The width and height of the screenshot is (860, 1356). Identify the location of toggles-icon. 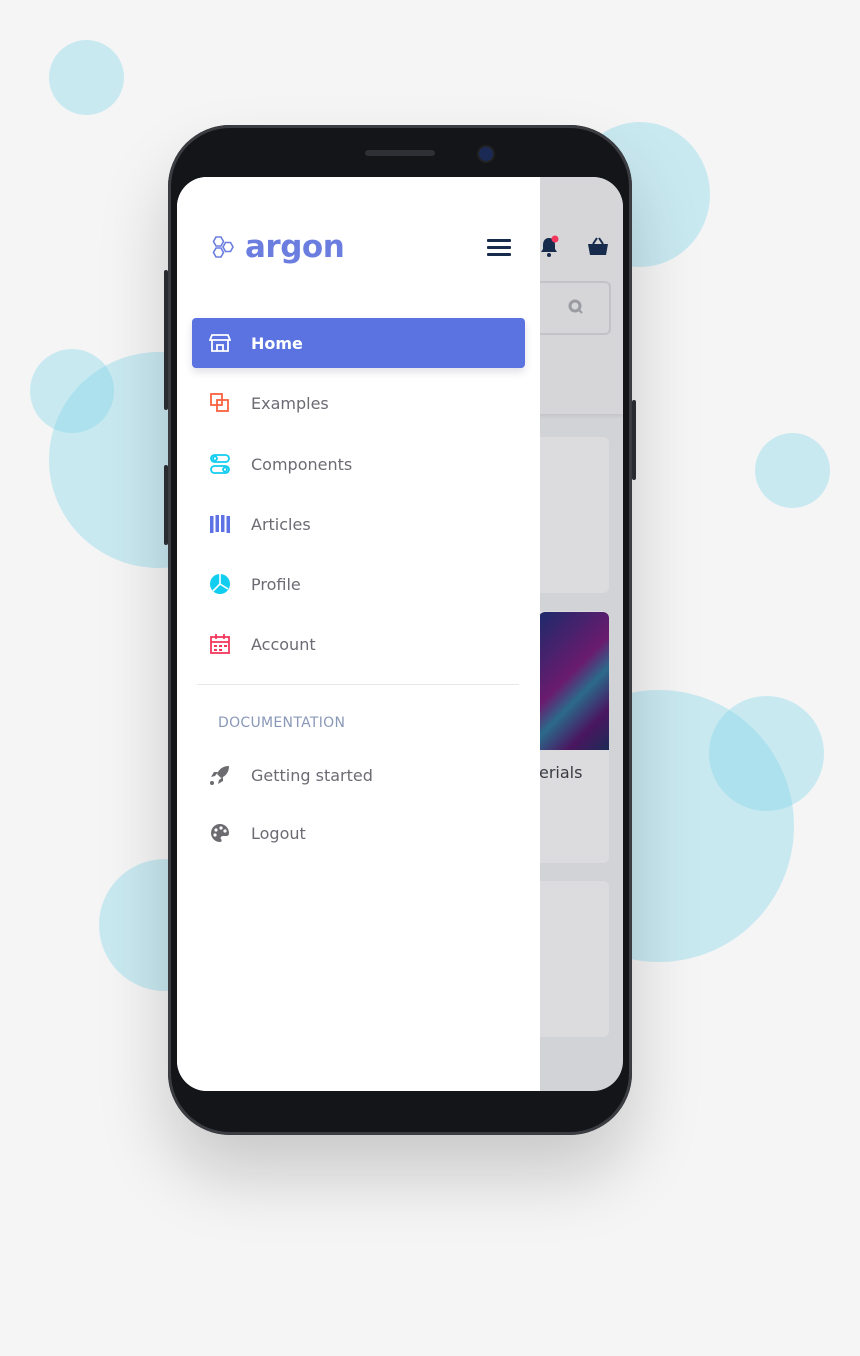
(220, 464).